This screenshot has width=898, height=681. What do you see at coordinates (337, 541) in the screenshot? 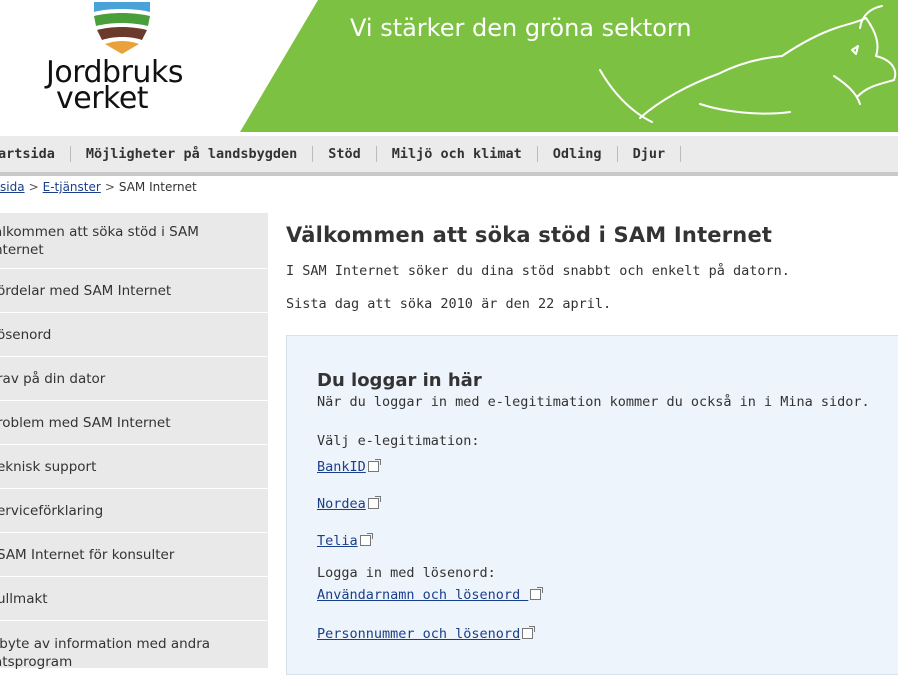
I see `telia-link-text: Telia` at bounding box center [337, 541].